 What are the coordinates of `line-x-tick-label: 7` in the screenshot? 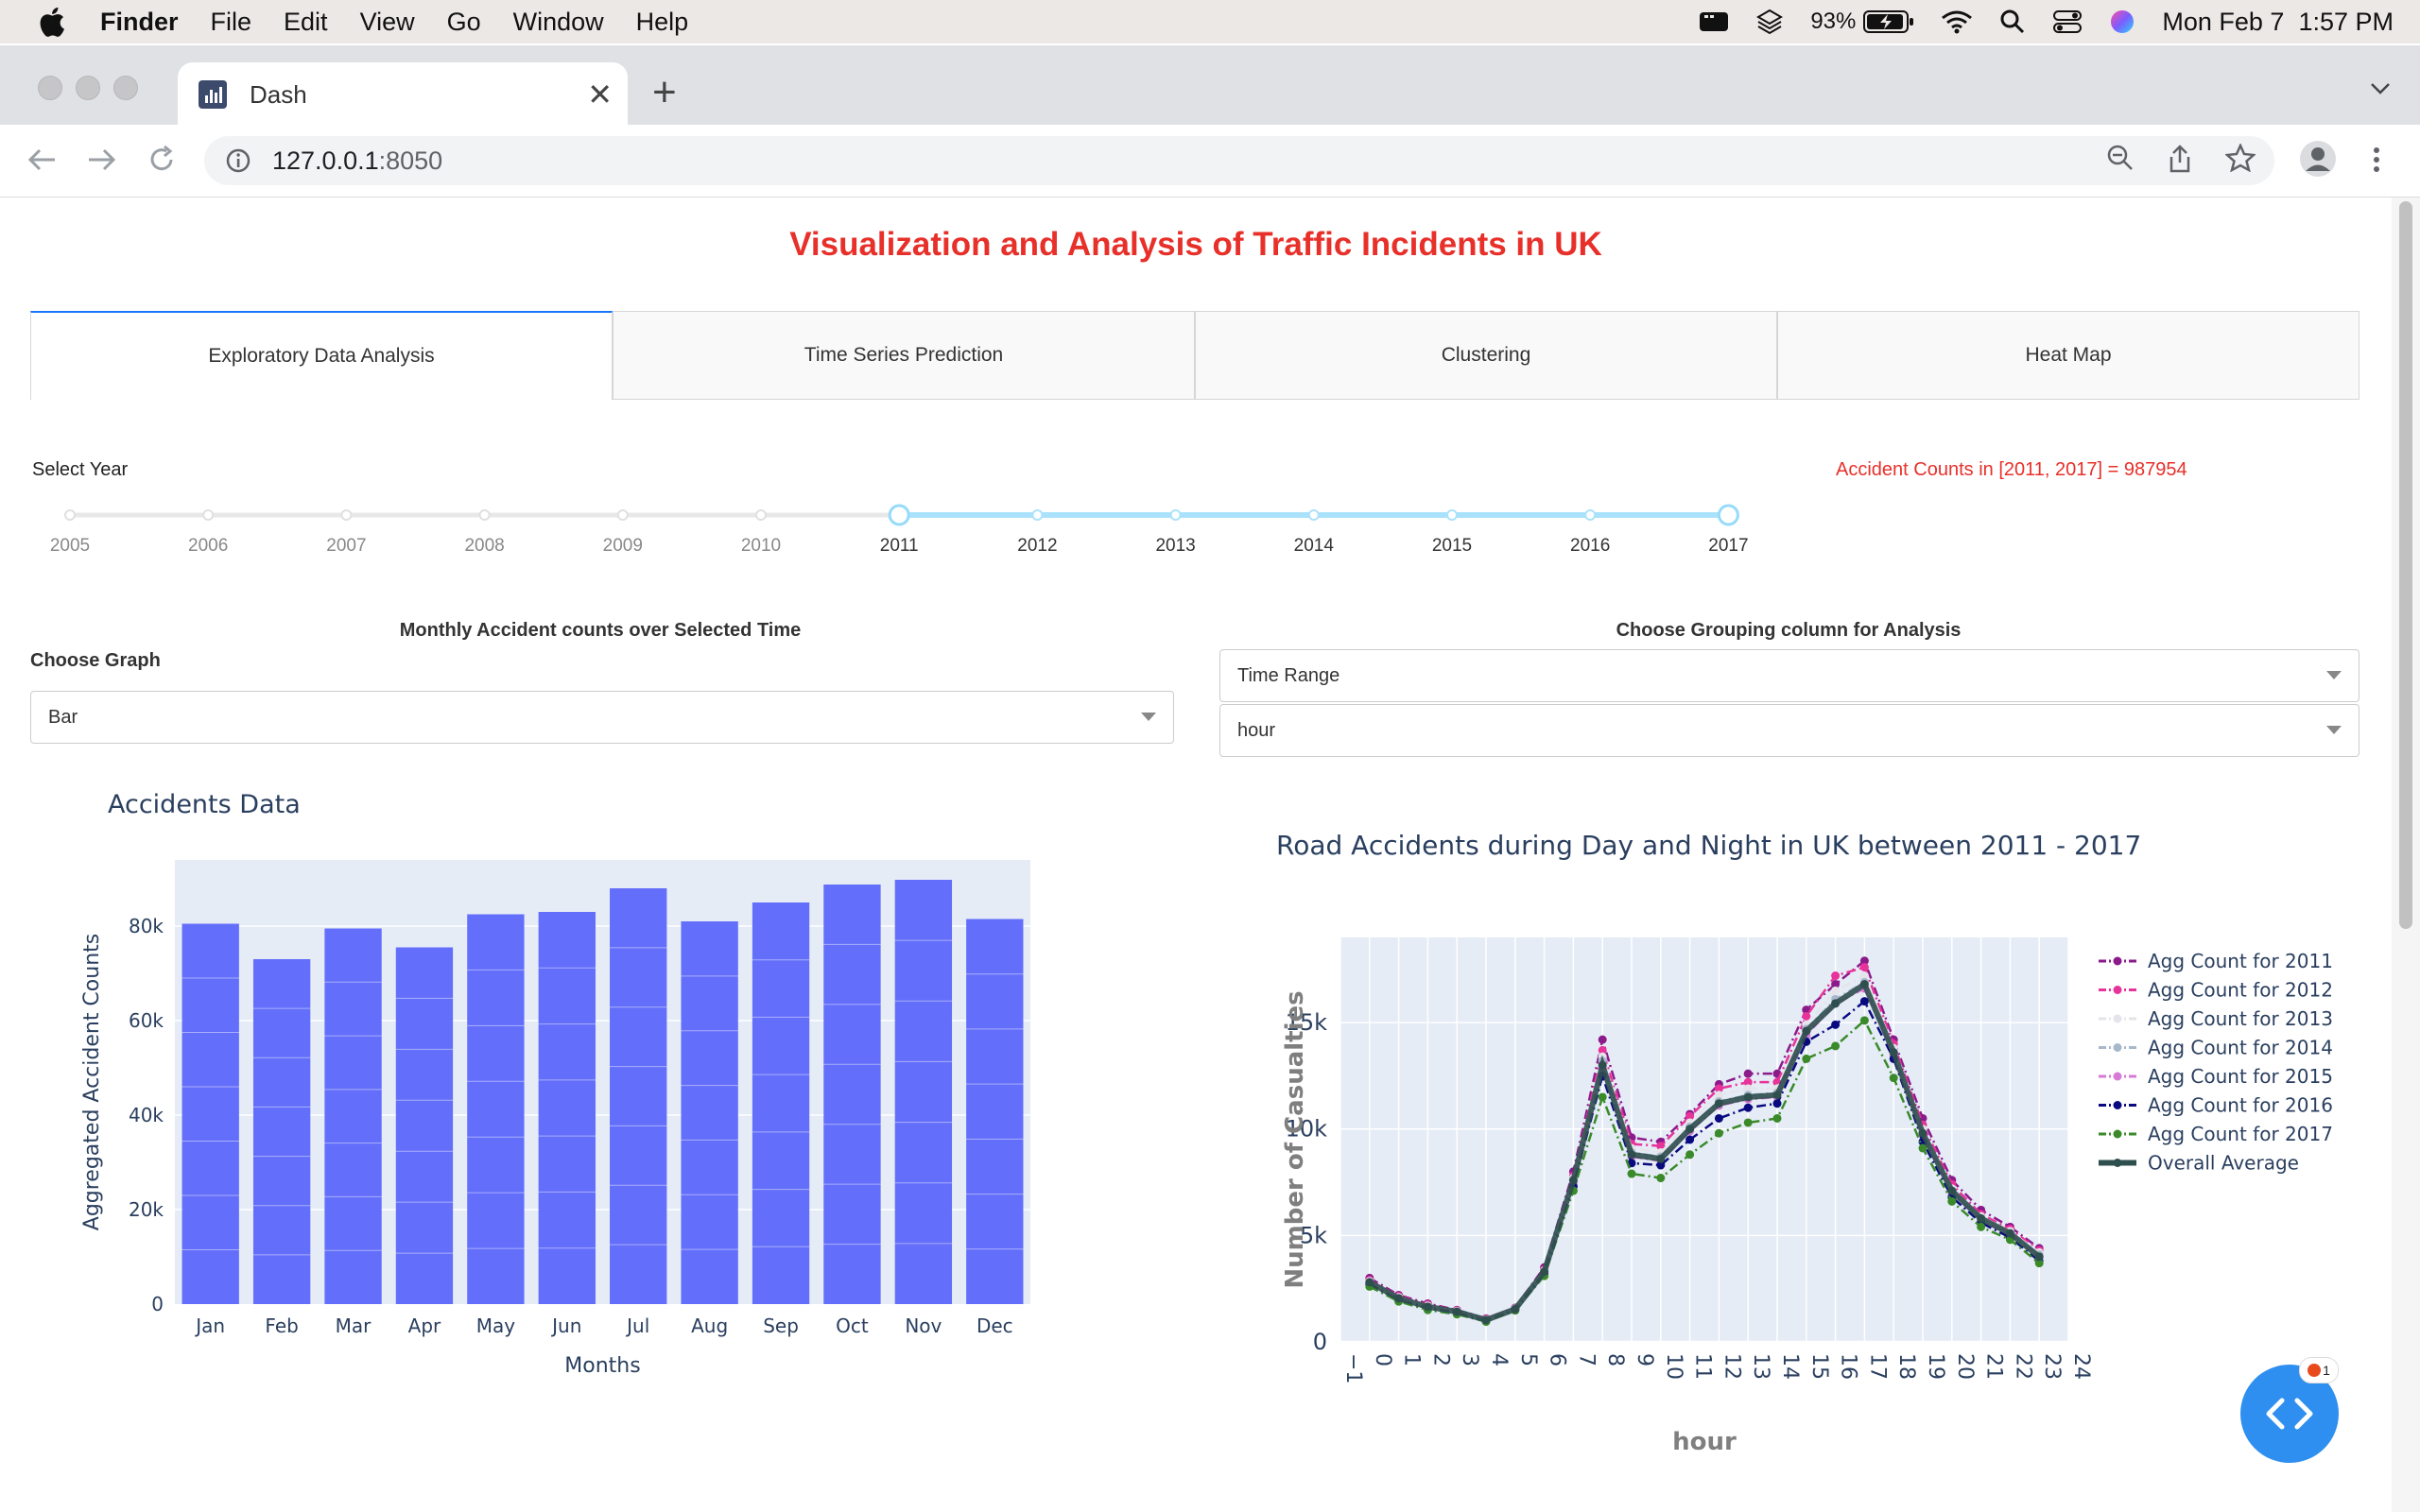 It's located at (1586, 1359).